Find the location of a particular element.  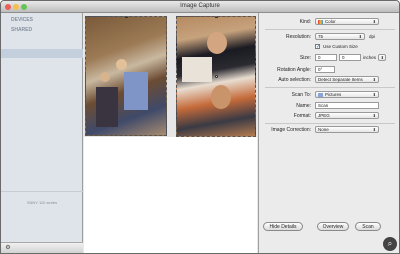

folder-icon is located at coordinates (320, 94).